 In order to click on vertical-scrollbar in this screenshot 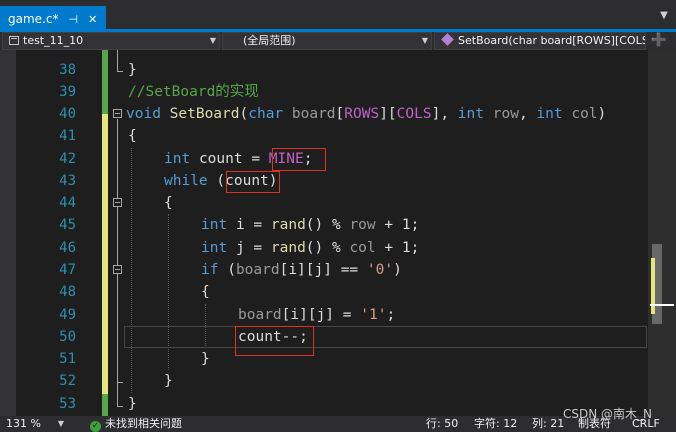, I will do `click(662, 233)`.